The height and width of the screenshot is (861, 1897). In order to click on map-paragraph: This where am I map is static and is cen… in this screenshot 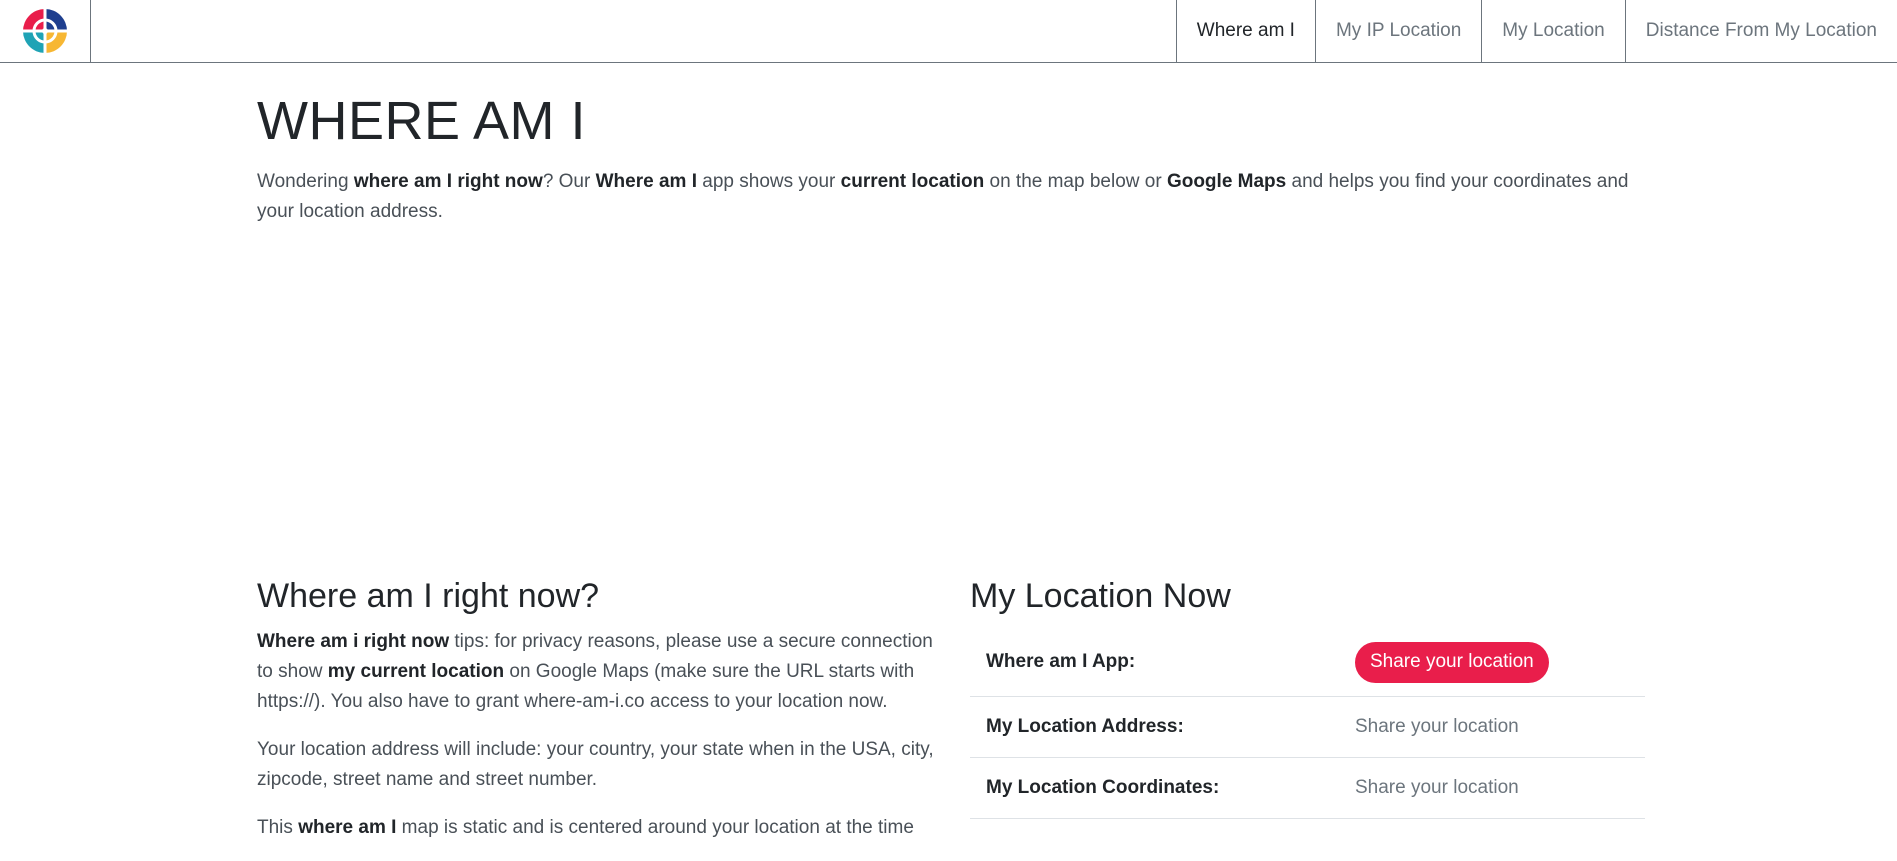, I will do `click(597, 828)`.